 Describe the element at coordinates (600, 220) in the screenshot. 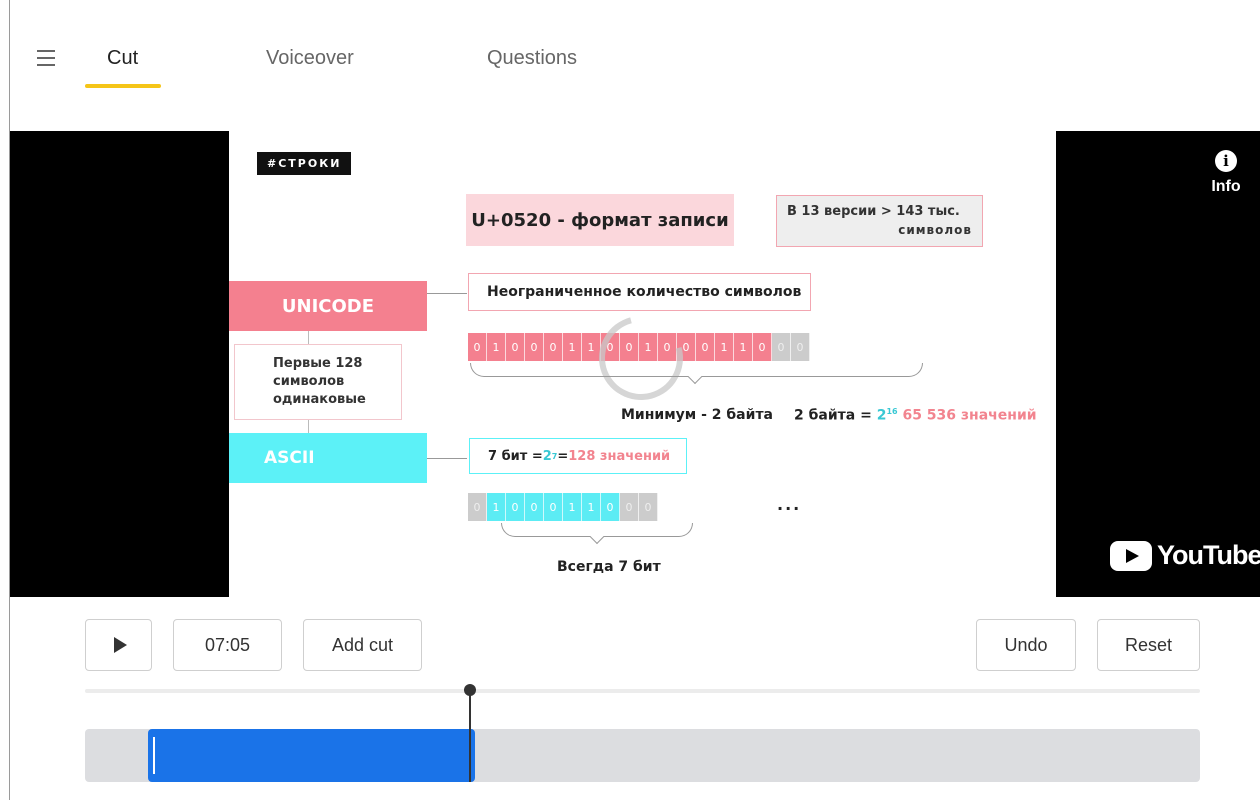

I see `format-note: U+0520 - формат записи` at that location.